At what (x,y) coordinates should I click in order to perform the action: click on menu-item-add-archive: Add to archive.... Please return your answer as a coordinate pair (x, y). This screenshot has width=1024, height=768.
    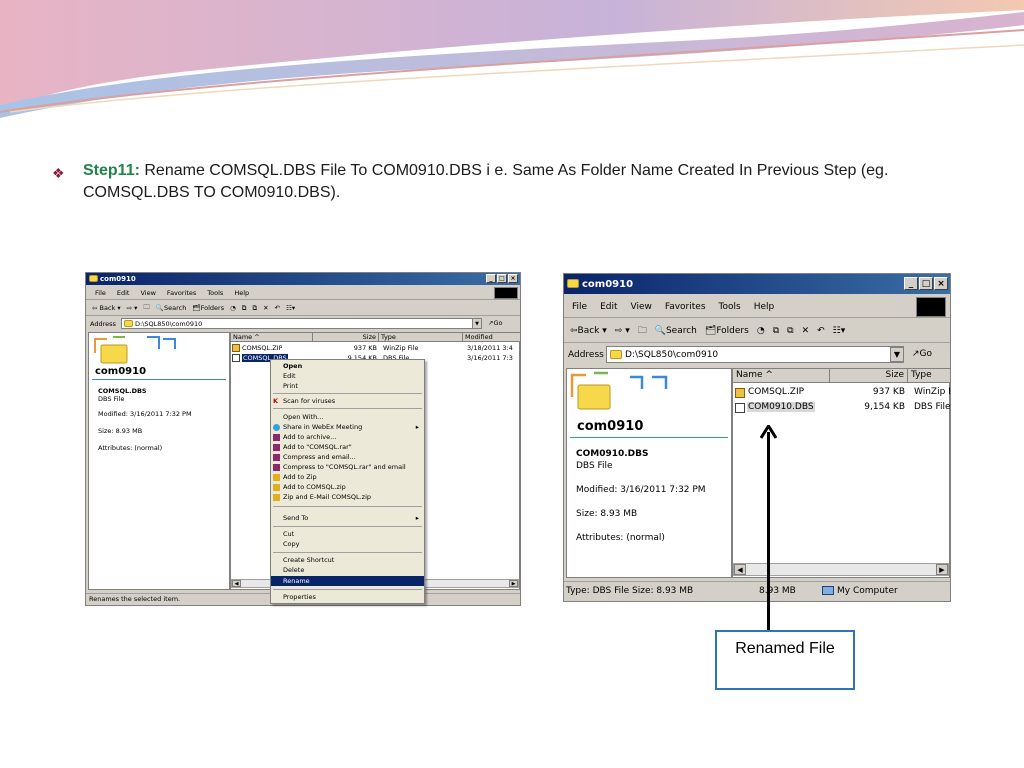
    Looking at the image, I should click on (347, 437).